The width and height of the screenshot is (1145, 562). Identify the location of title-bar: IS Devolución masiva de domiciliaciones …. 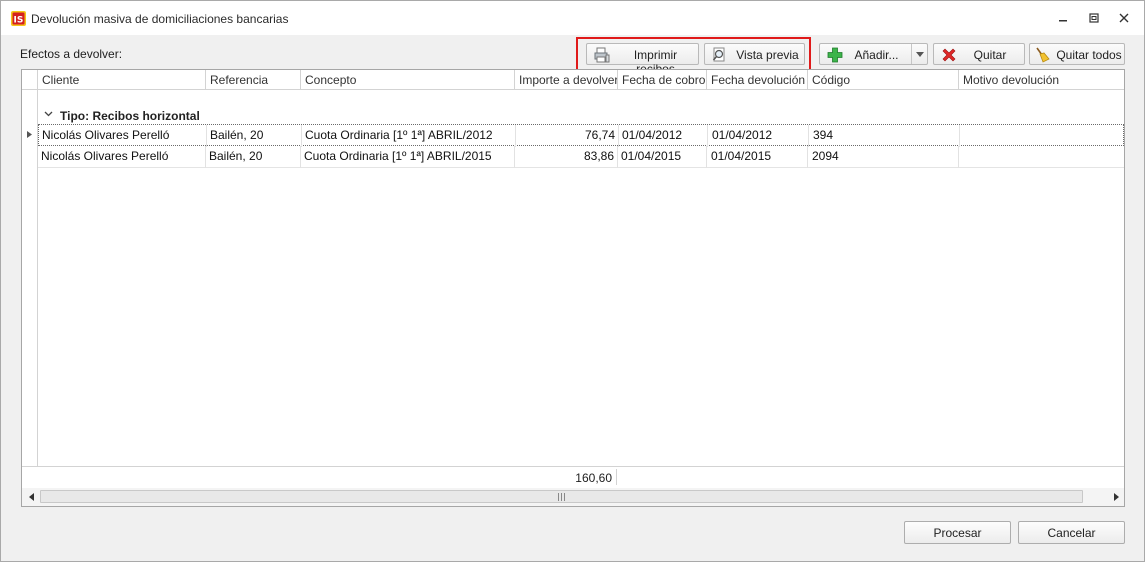
(572, 18).